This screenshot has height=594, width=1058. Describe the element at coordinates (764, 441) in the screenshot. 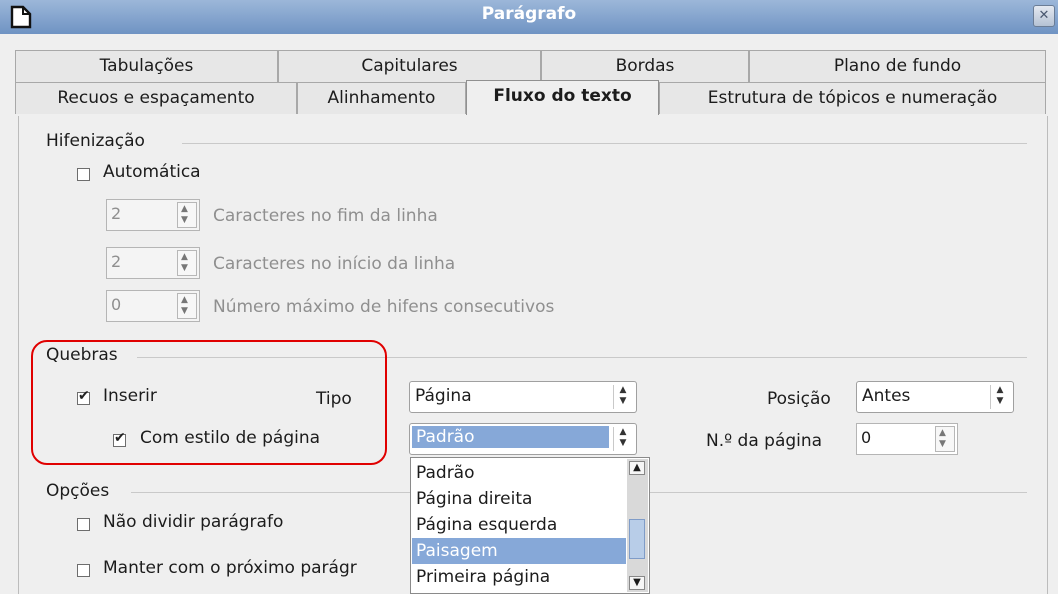

I see `page-number-label: N.º da página` at that location.